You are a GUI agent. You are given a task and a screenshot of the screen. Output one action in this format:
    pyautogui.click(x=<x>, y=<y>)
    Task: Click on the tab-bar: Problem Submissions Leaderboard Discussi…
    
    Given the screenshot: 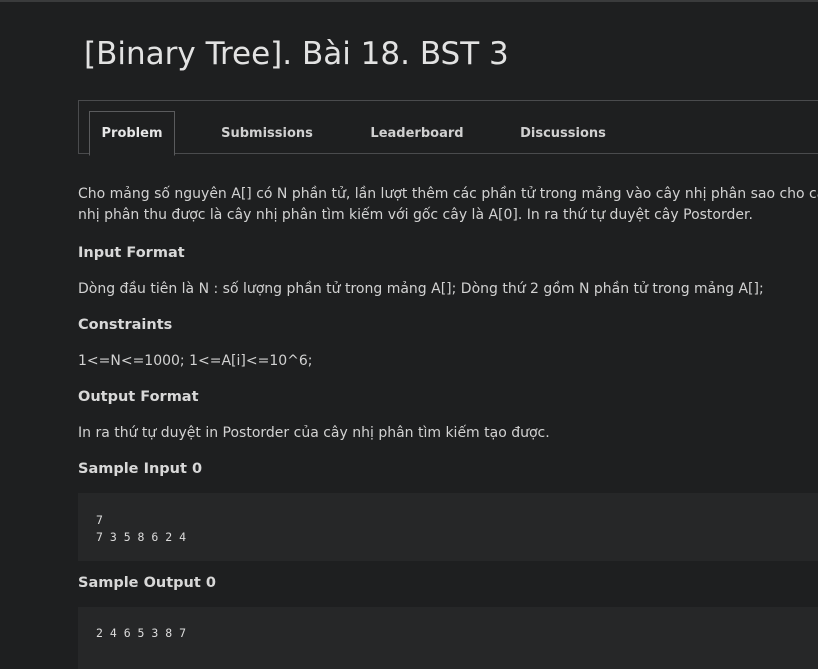 What is the action you would take?
    pyautogui.click(x=448, y=128)
    